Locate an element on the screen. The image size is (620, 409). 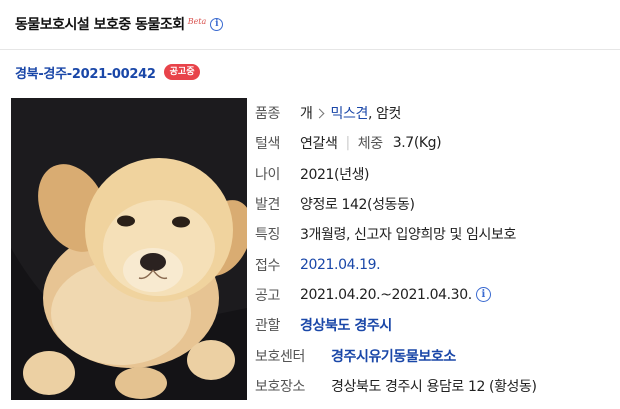
age-row: 나이 2021(년생) is located at coordinates (435, 174).